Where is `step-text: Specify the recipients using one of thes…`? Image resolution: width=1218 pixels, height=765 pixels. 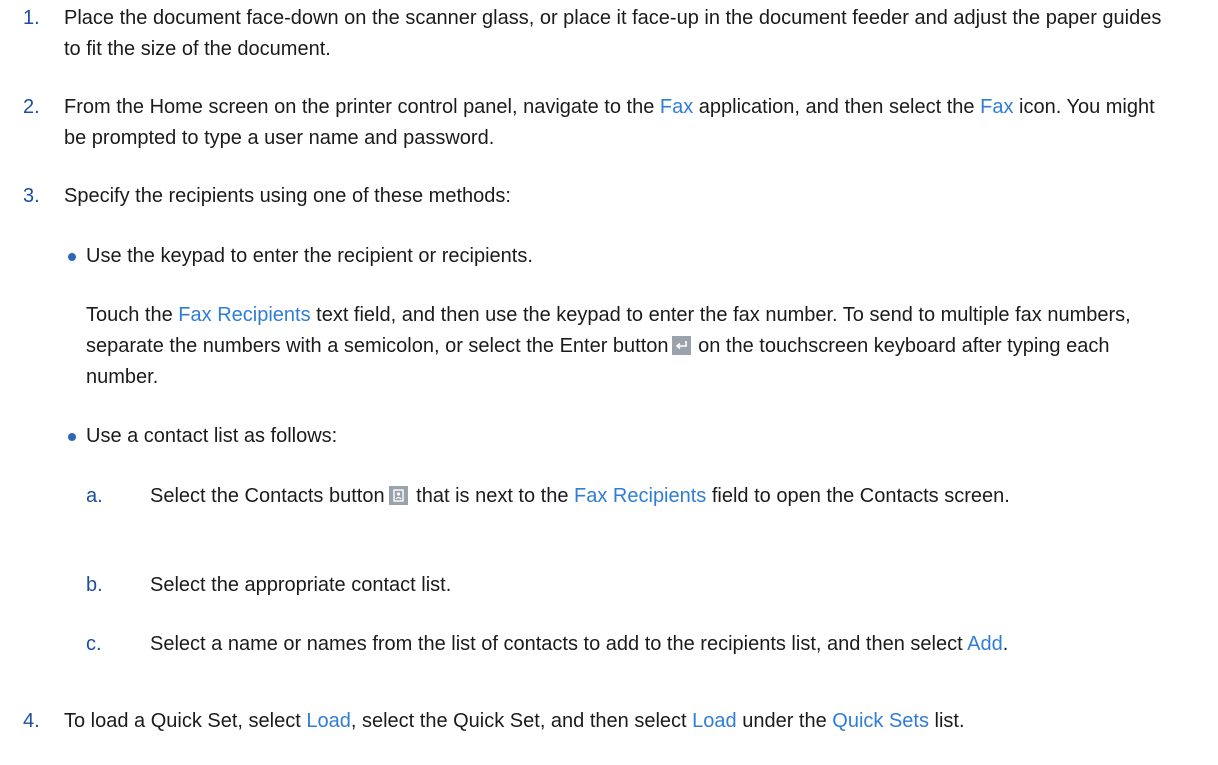 step-text: Specify the recipients using one of thes… is located at coordinates (287, 196).